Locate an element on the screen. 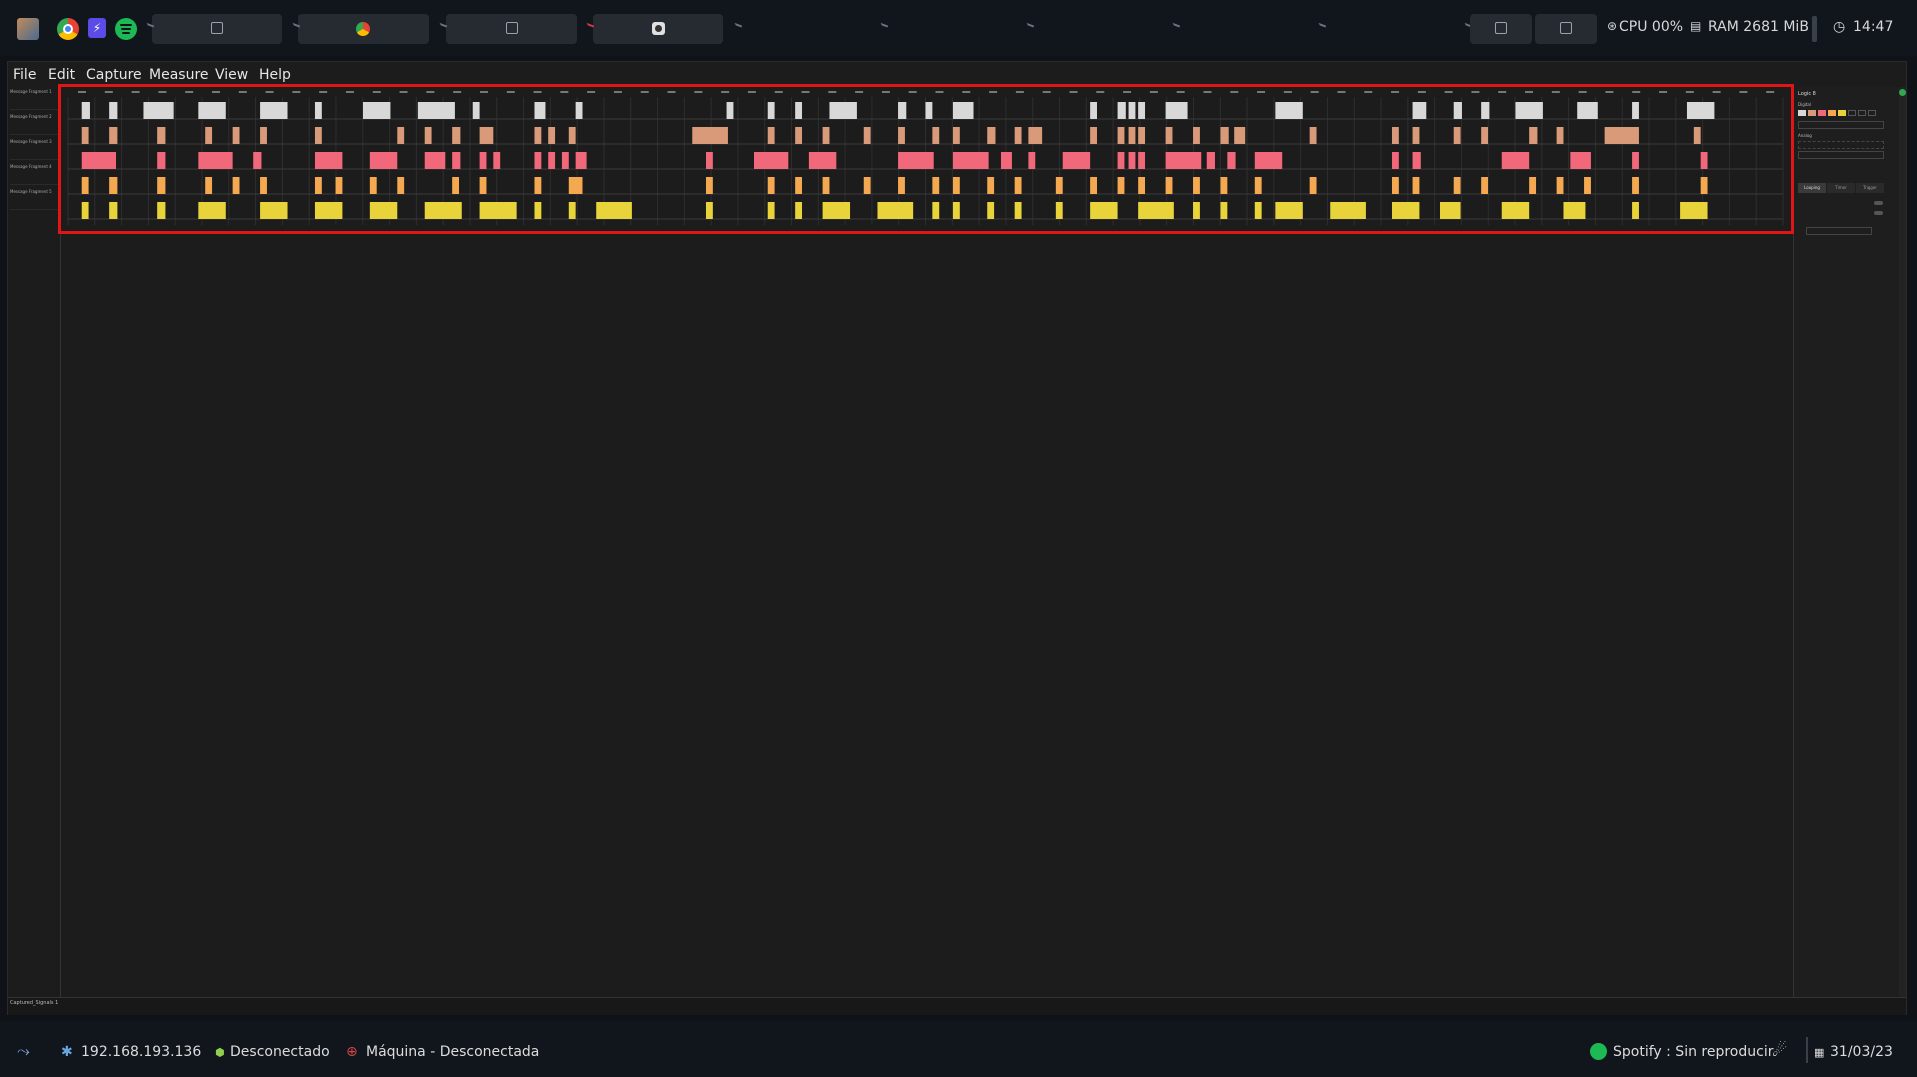 The height and width of the screenshot is (1077, 1917). capture-tab: Captured_Signals 1 is located at coordinates (34, 1003).